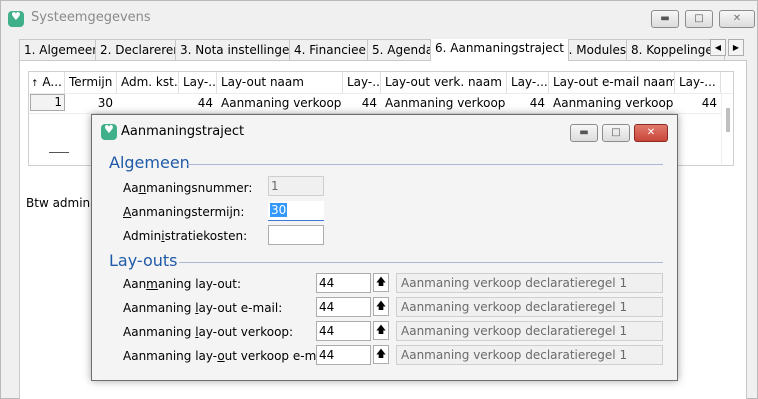 The width and height of the screenshot is (758, 399). What do you see at coordinates (696, 103) in the screenshot?
I see `grid-cell-layout-last: 44` at bounding box center [696, 103].